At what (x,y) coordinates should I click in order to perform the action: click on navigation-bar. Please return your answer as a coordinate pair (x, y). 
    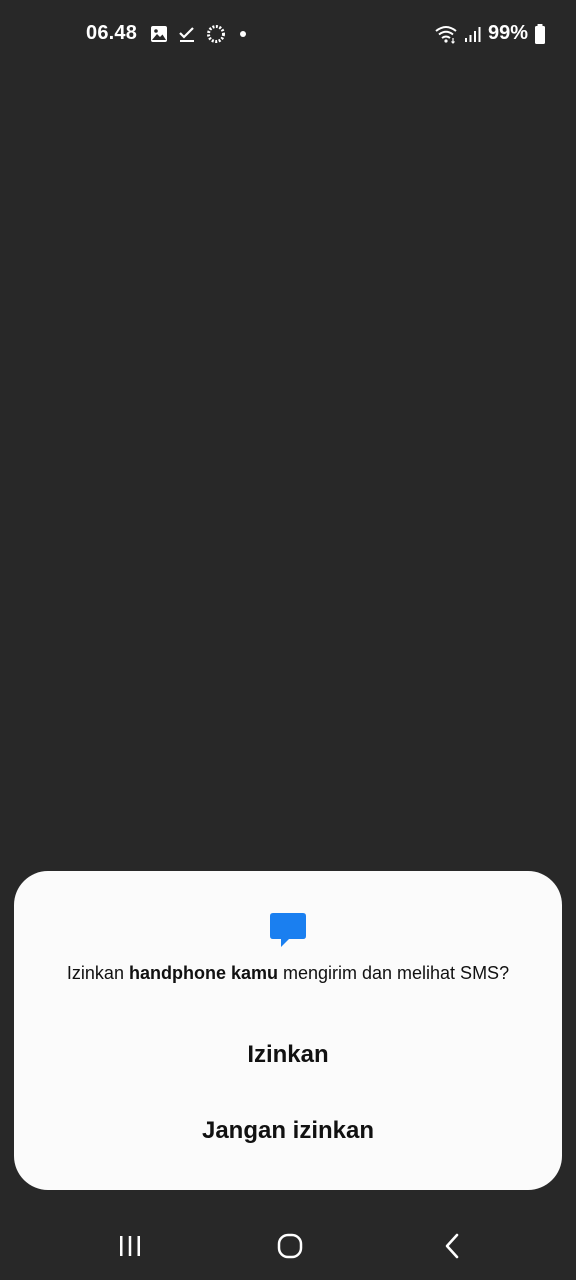
    Looking at the image, I should click on (288, 1245).